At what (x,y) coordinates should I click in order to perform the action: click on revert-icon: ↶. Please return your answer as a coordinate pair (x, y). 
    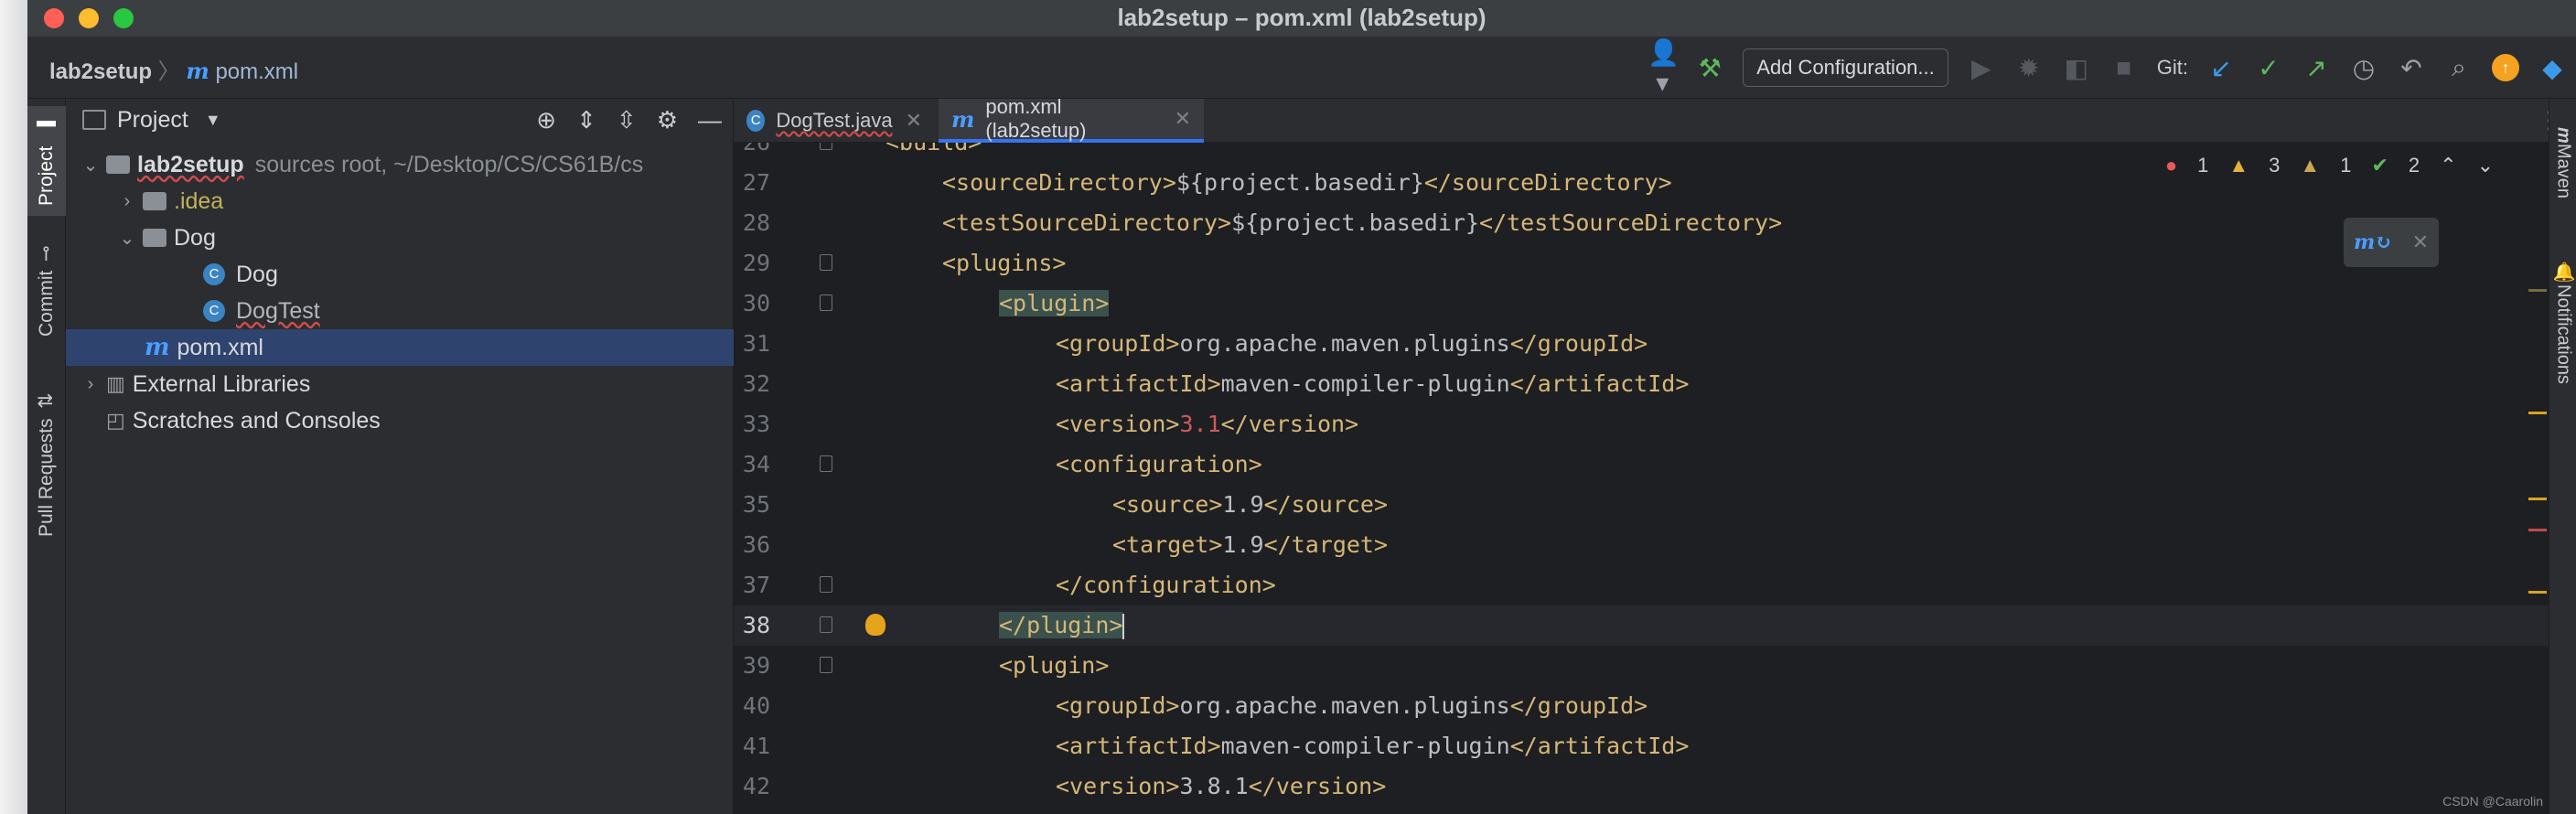
    Looking at the image, I should click on (2412, 68).